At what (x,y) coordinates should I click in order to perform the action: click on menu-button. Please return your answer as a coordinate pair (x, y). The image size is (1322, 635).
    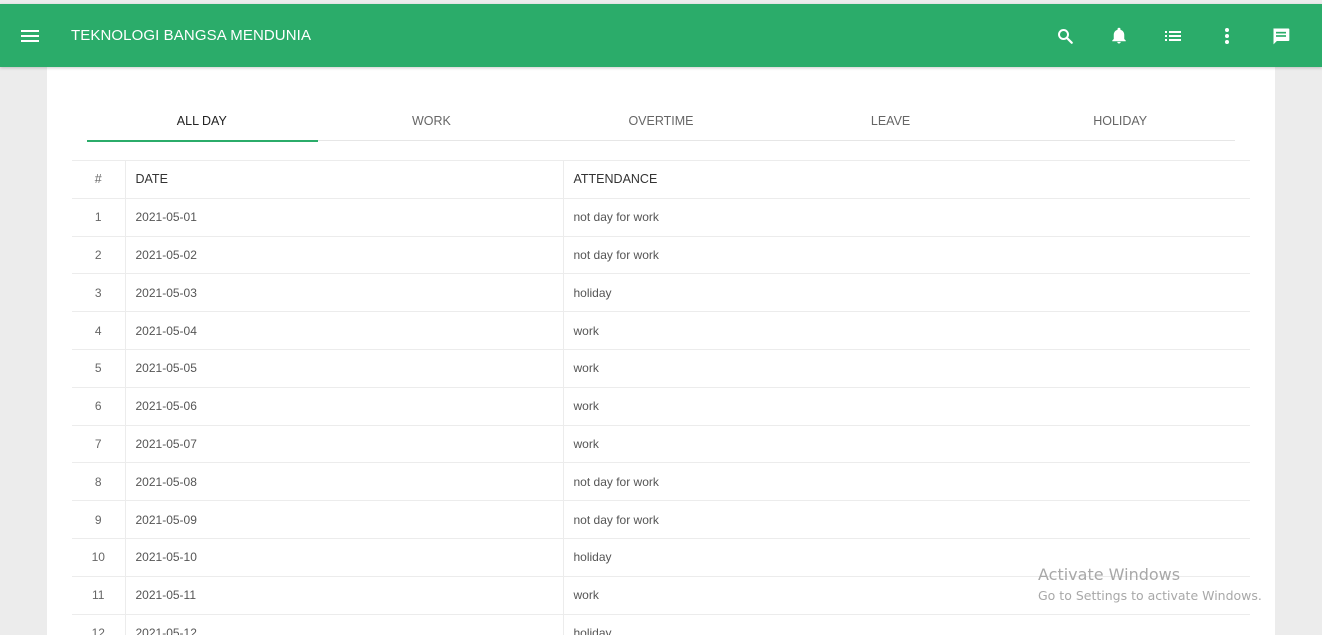
    Looking at the image, I should click on (30, 35).